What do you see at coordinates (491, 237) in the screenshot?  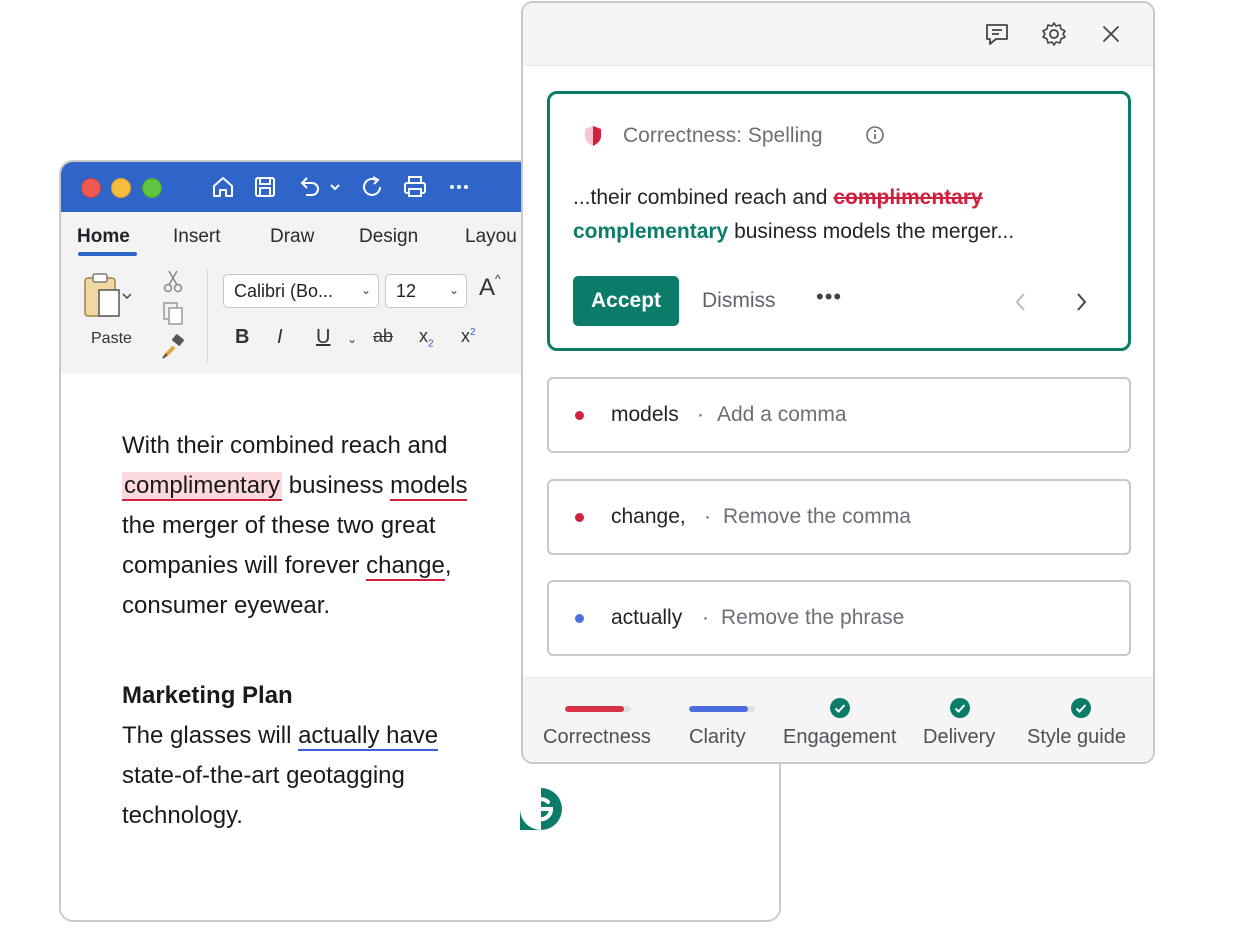 I see `tab-layout: Layou` at bounding box center [491, 237].